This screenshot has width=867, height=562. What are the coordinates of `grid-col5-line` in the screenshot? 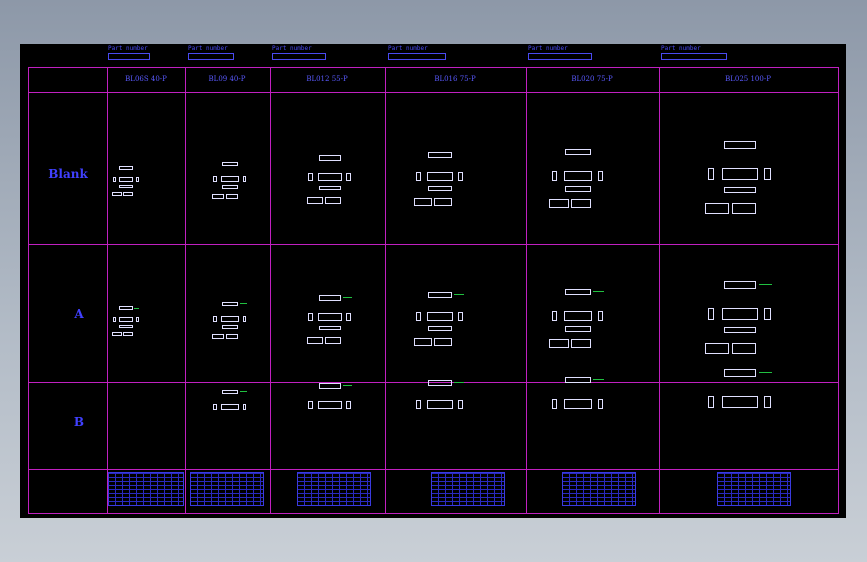 It's located at (526, 290).